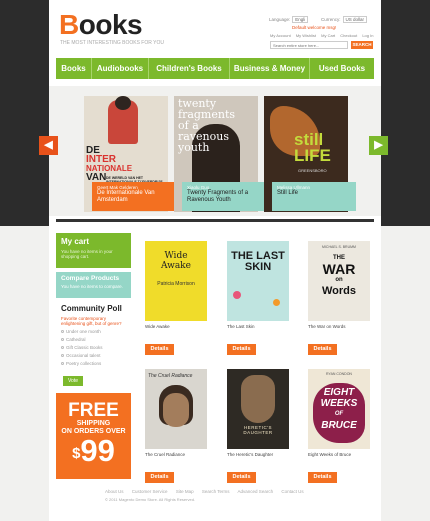 The image size is (430, 521). Describe the element at coordinates (258, 261) in the screenshot. I see `product-cover-title: THE LAST SKIN` at that location.